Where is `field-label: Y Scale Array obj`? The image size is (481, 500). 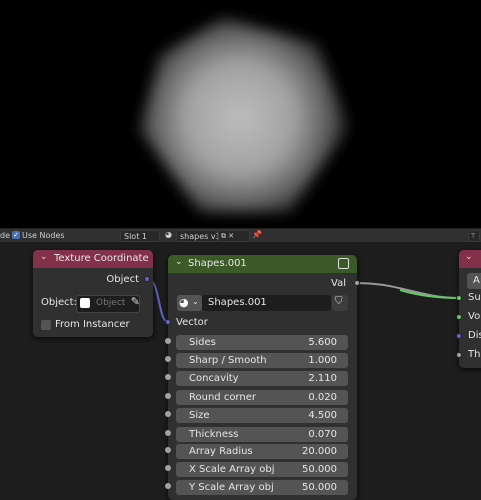
field-label: Y Scale Array obj is located at coordinates (231, 487).